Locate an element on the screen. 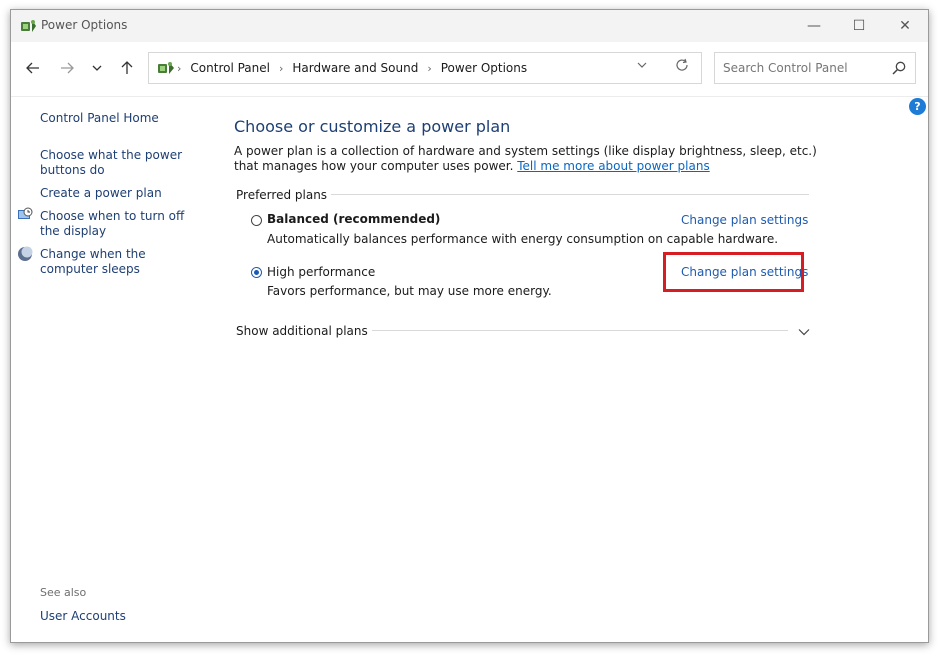  breadcrumb-hardware-and-sound: Hardware and Sound is located at coordinates (355, 68).